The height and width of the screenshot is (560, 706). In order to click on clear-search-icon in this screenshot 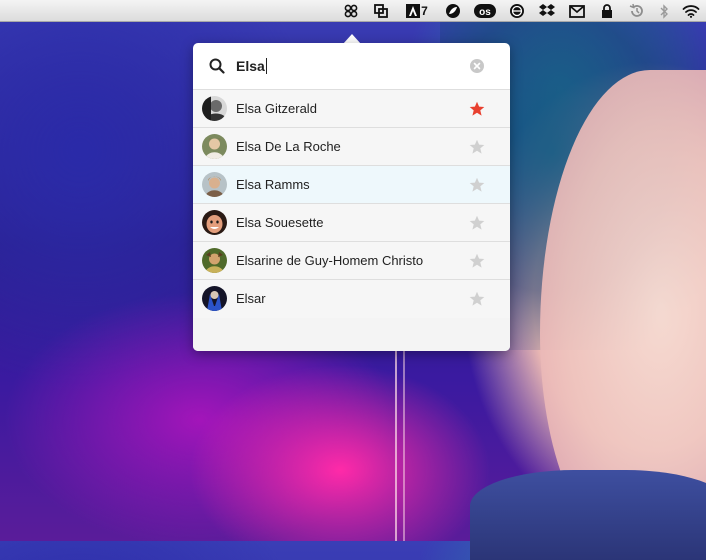, I will do `click(477, 66)`.